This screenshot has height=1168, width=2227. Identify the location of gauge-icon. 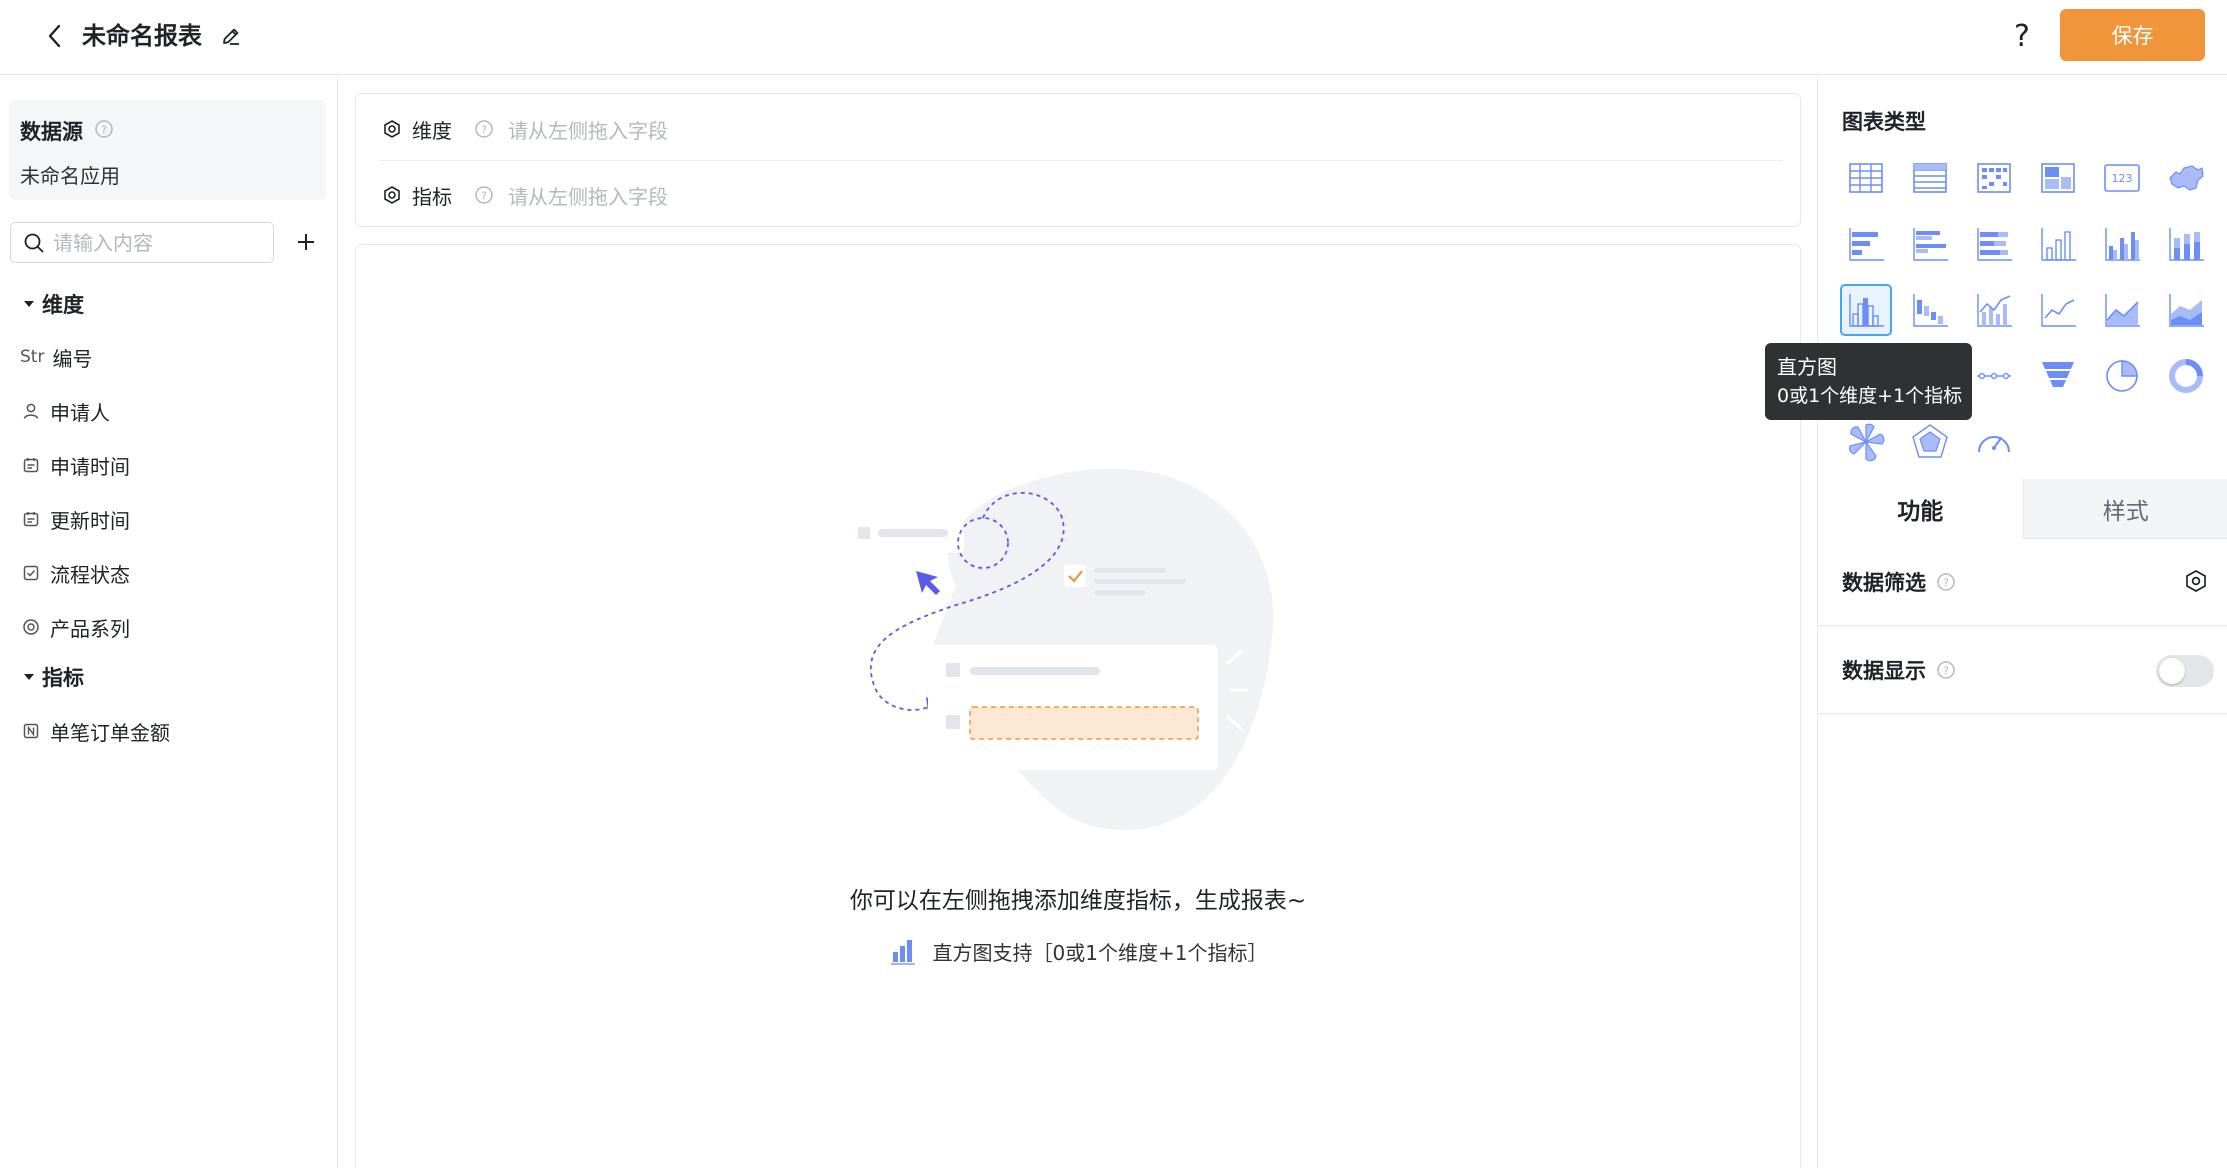
(1994, 444).